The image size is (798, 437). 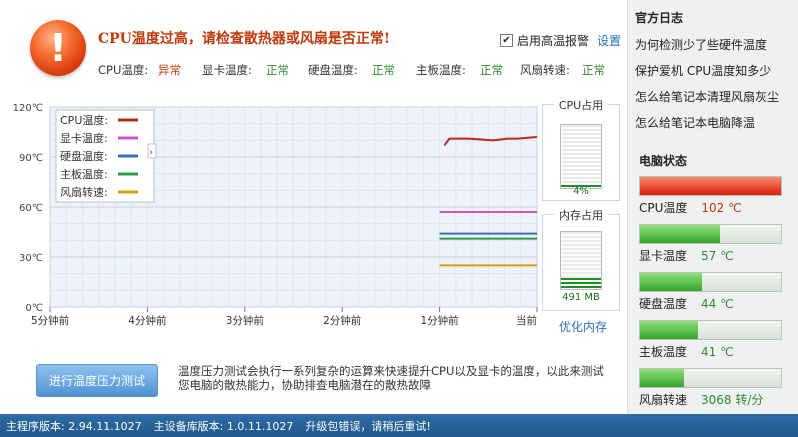 I want to click on bar-value: 41 ℃, so click(x=717, y=352).